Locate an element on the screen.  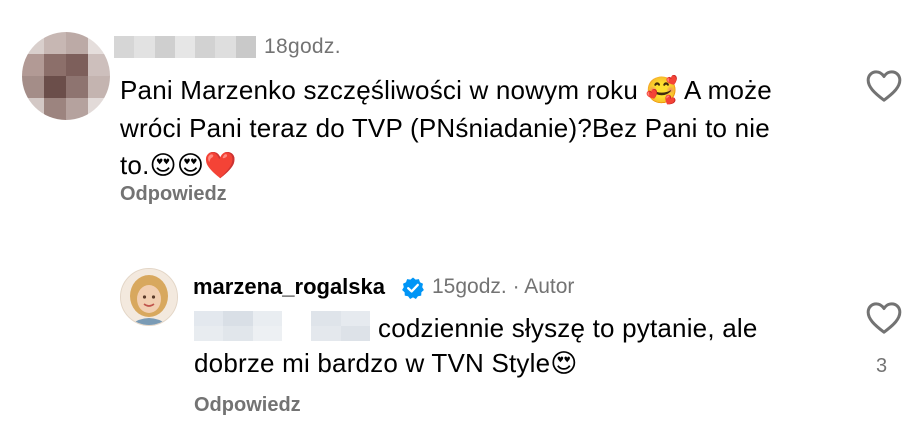
verified-badge-icon is located at coordinates (413, 288).